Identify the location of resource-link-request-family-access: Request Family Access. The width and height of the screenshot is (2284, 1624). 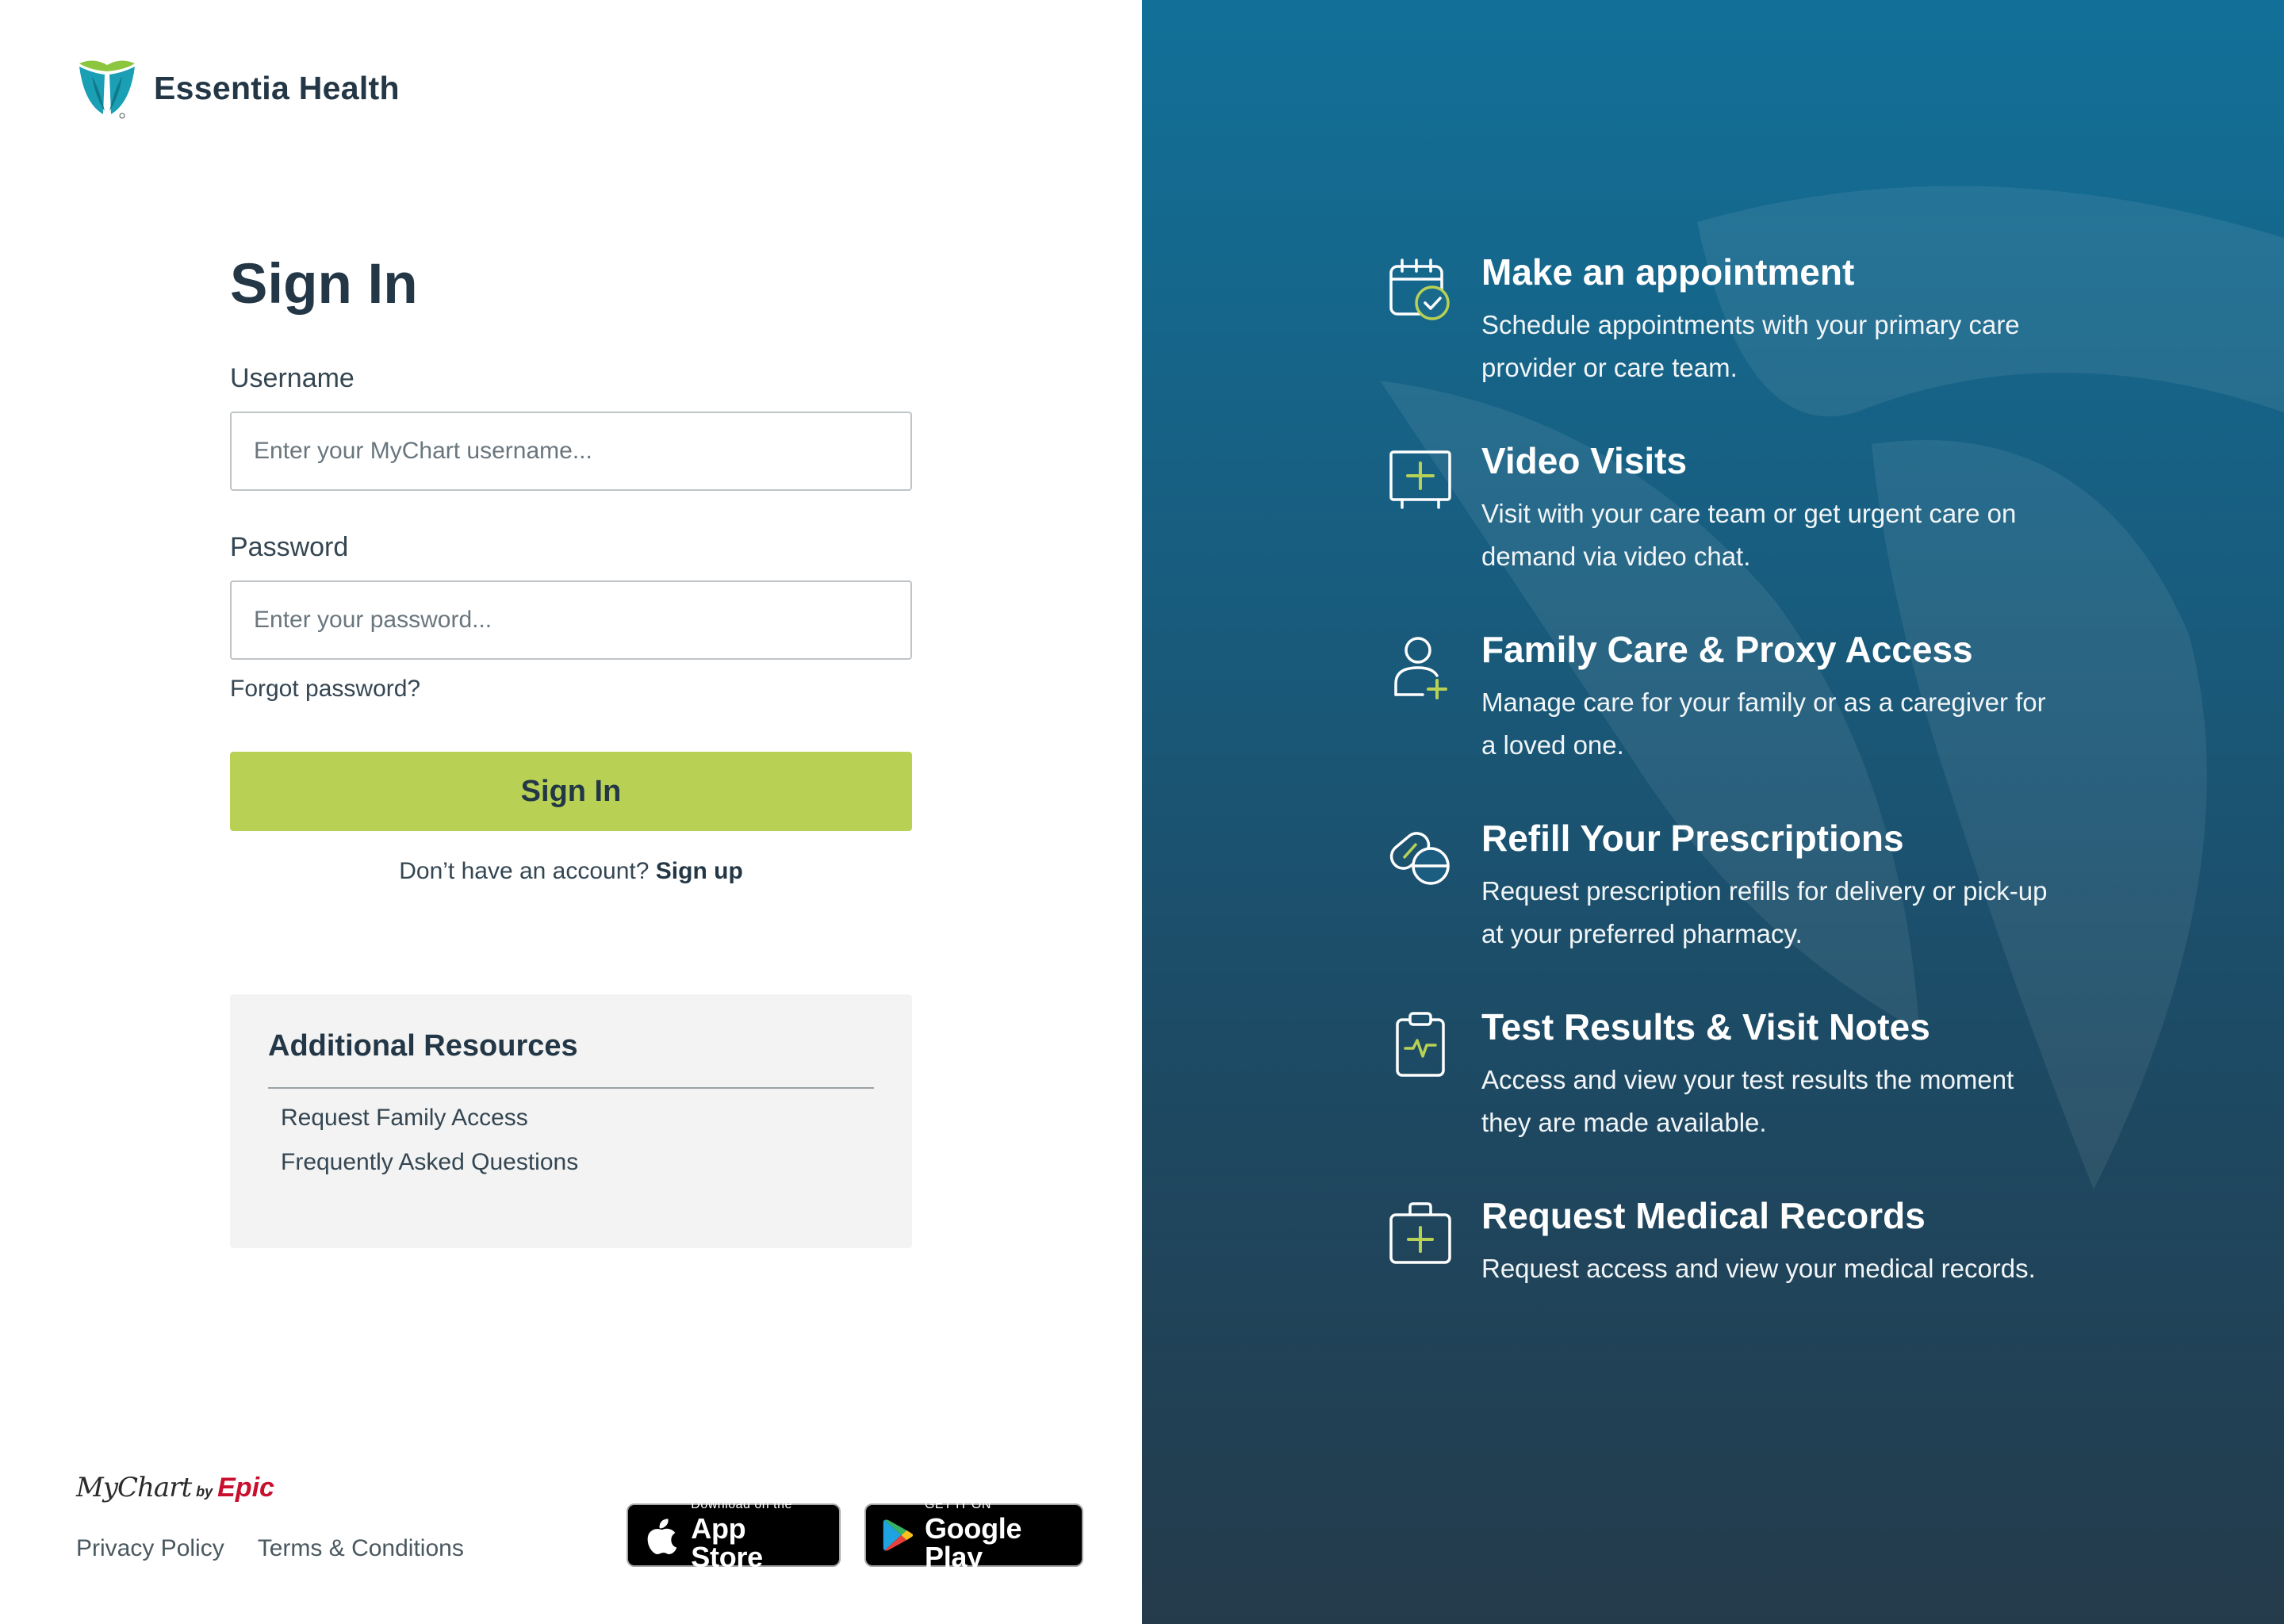
(577, 1118).